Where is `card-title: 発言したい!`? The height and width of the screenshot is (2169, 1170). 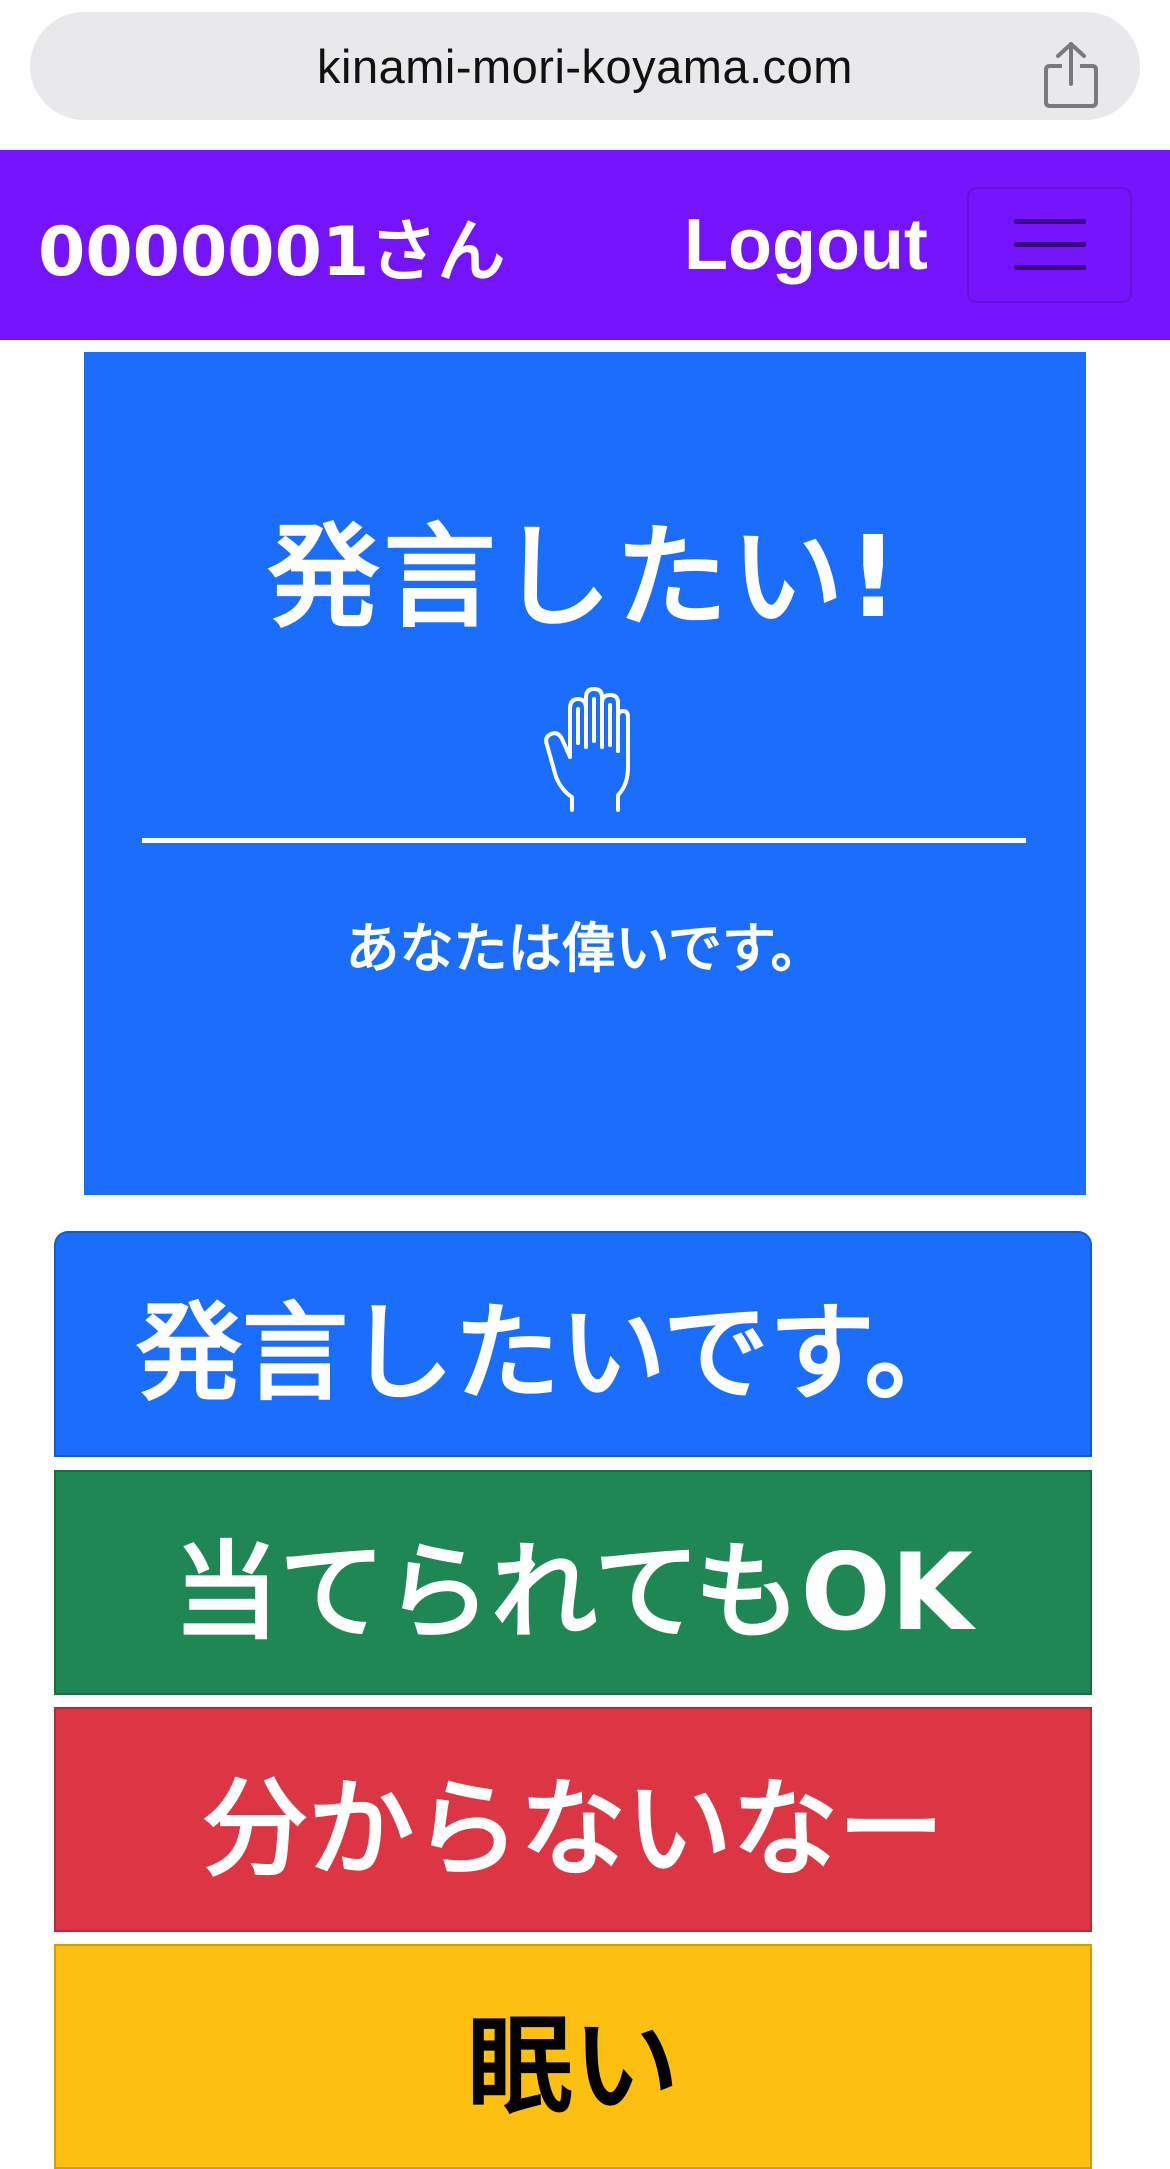 card-title: 発言したい! is located at coordinates (585, 578).